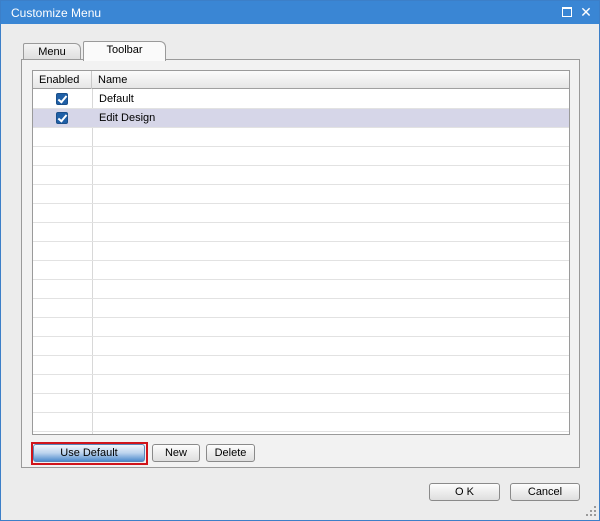 The height and width of the screenshot is (521, 600). I want to click on delete-button: Delete, so click(230, 453).